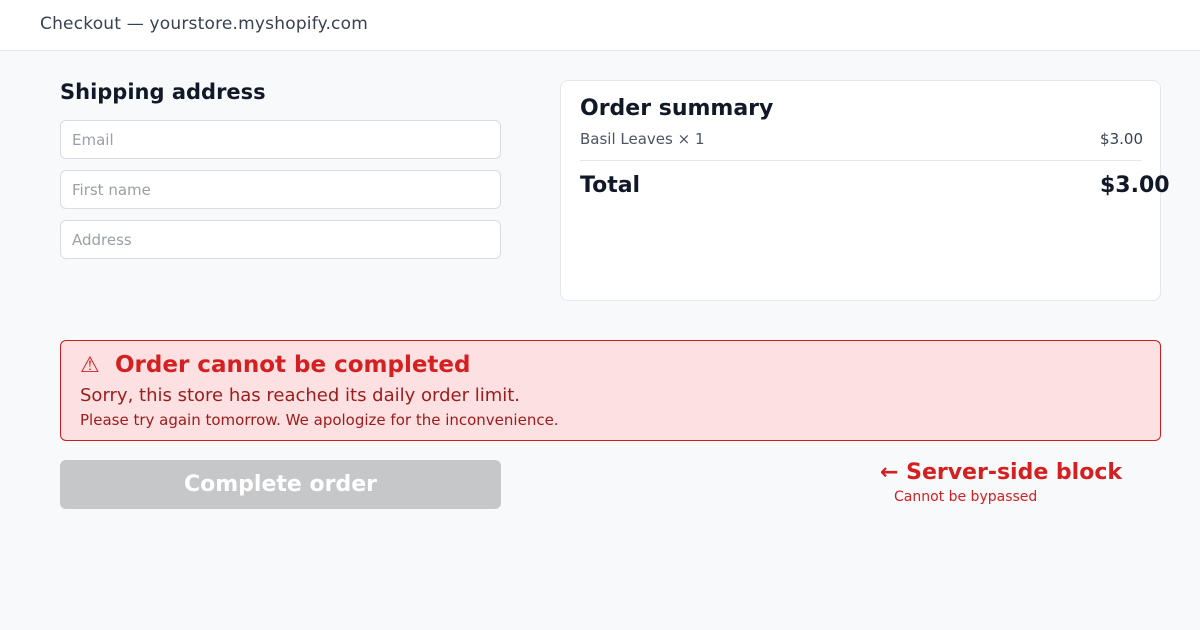 This screenshot has height=630, width=1200. What do you see at coordinates (280, 189) in the screenshot?
I see `first-name-field` at bounding box center [280, 189].